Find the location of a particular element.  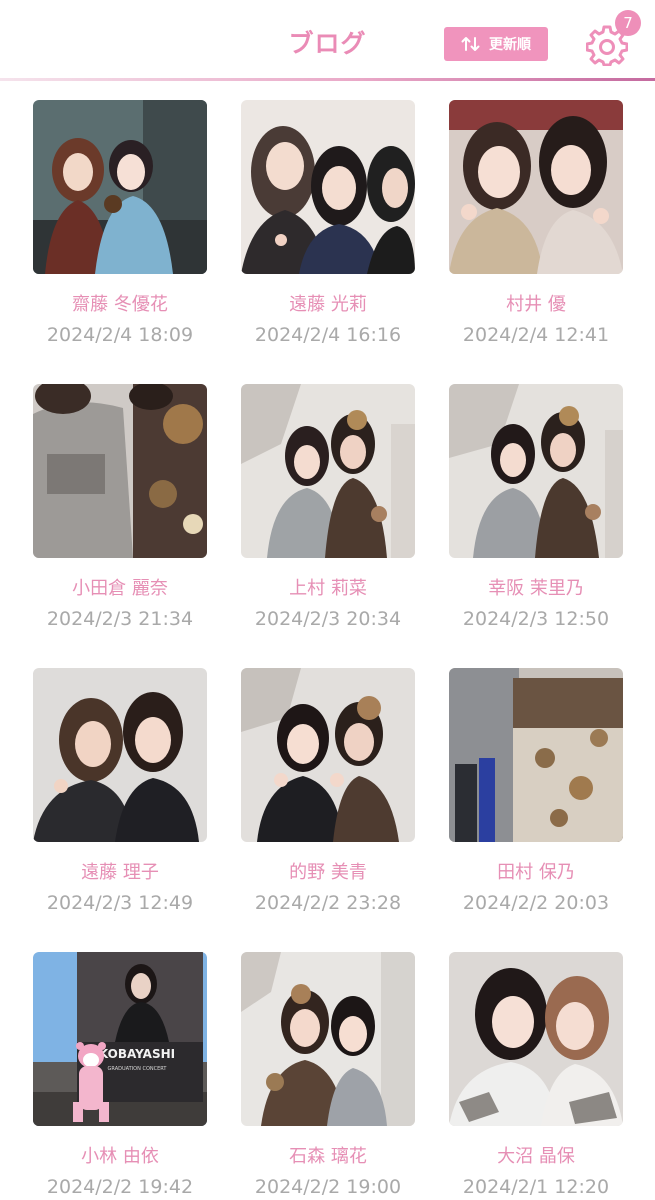

post-date: 2024/2/3 21:34 is located at coordinates (120, 619).